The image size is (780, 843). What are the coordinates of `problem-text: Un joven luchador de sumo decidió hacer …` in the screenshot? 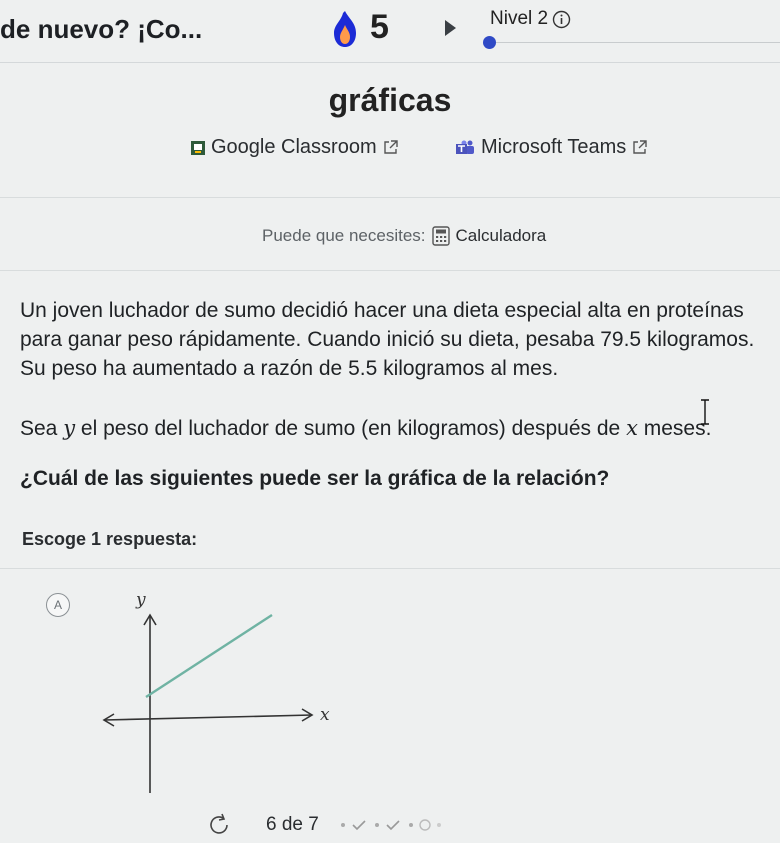 It's located at (387, 339).